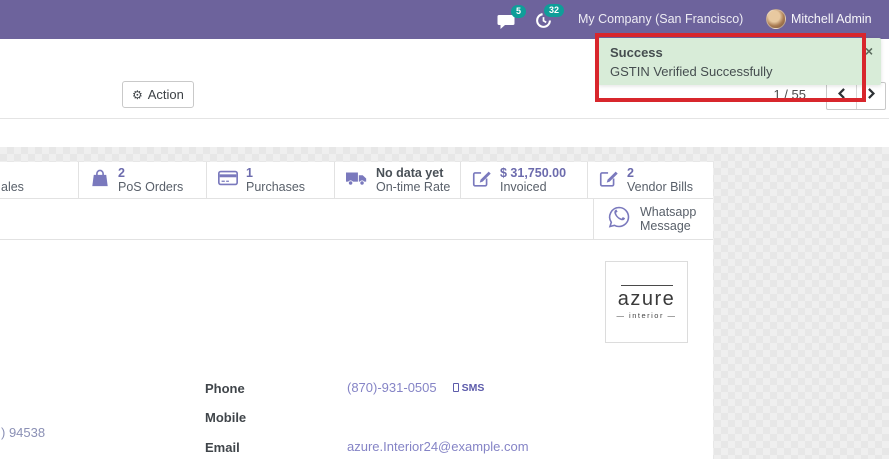  What do you see at coordinates (869, 51) in the screenshot?
I see `close-icon: ×` at bounding box center [869, 51].